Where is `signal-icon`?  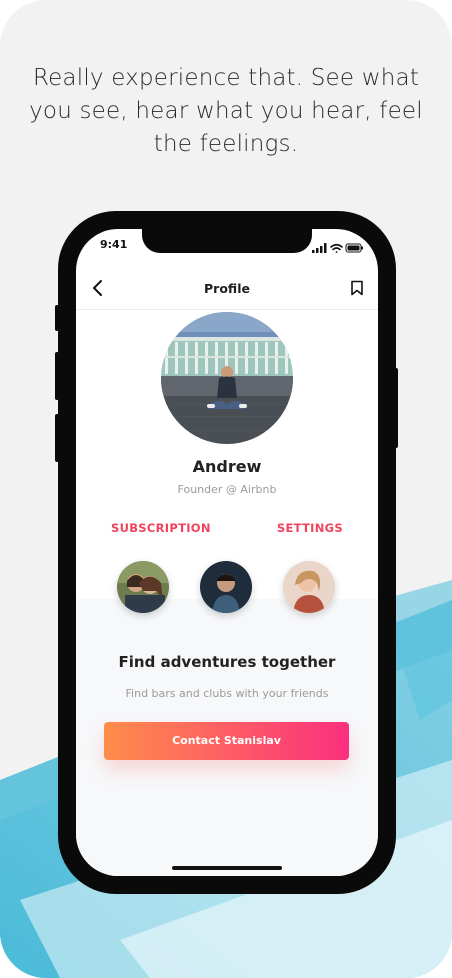
signal-icon is located at coordinates (319, 248).